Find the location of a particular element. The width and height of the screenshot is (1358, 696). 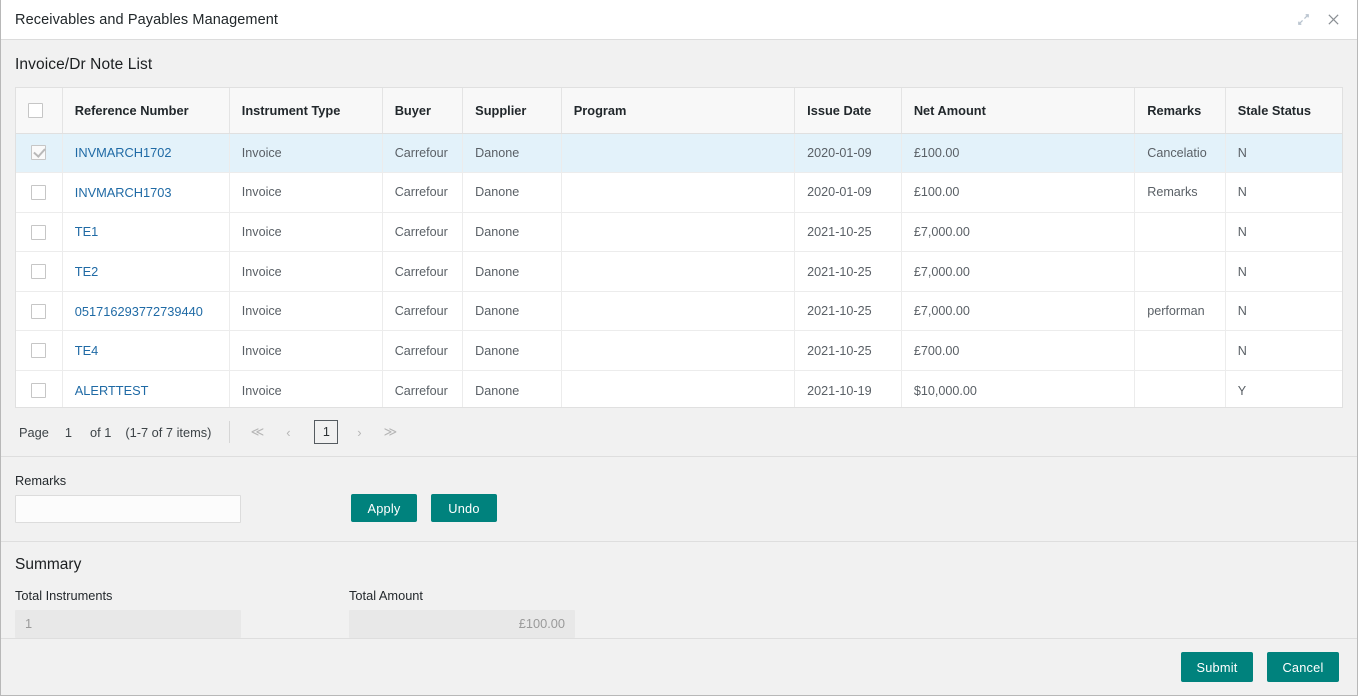

reference-number-link: TE2 is located at coordinates (86, 271).